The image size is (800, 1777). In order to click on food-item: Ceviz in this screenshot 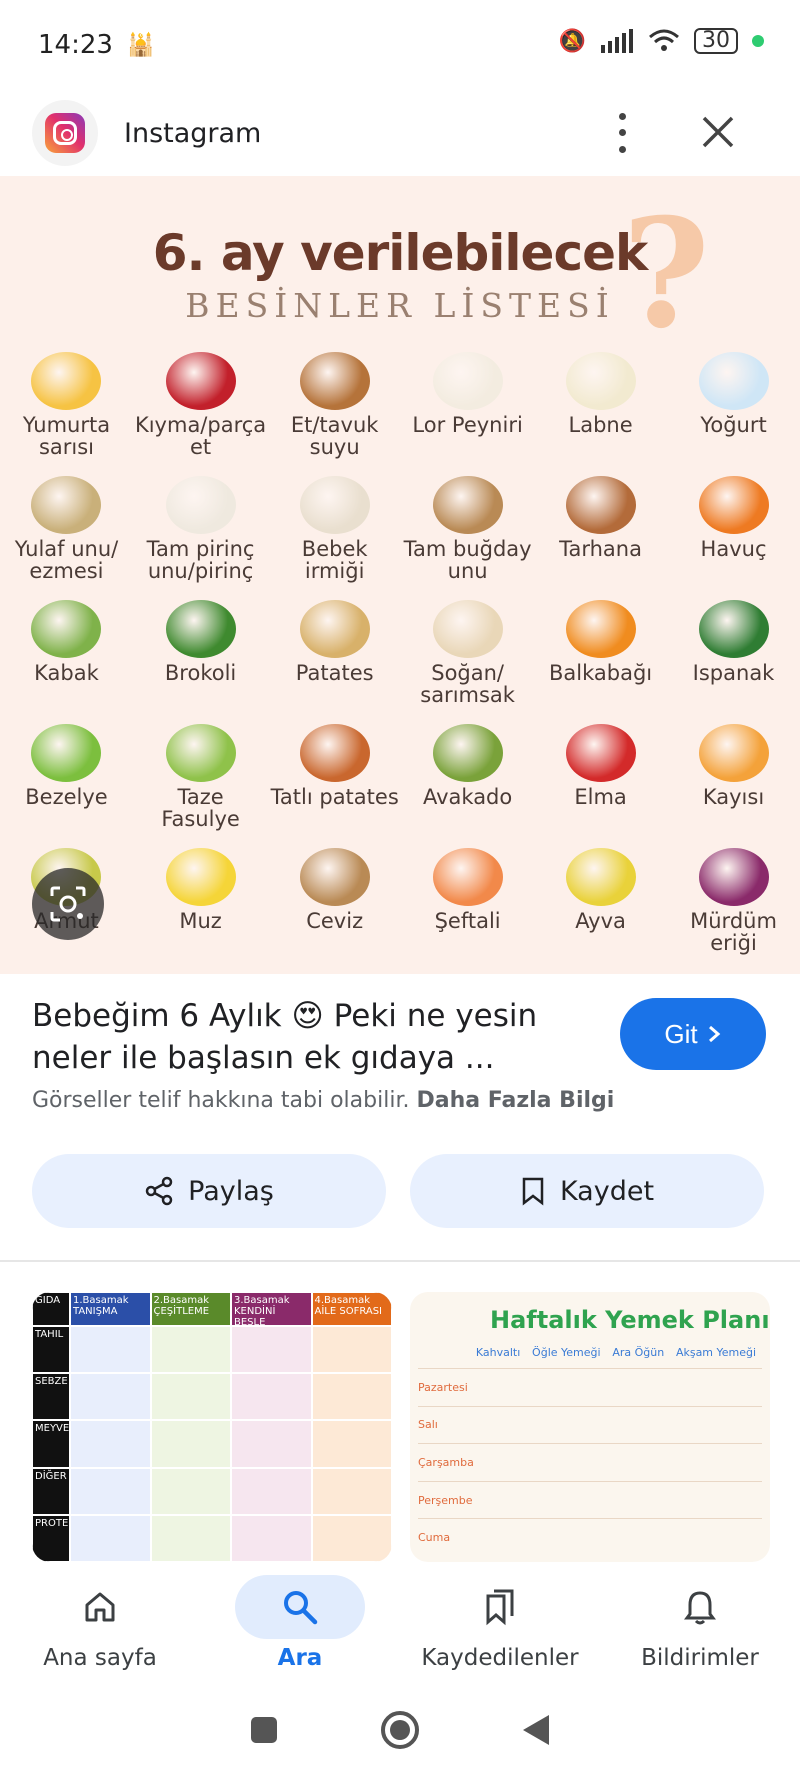, I will do `click(334, 904)`.